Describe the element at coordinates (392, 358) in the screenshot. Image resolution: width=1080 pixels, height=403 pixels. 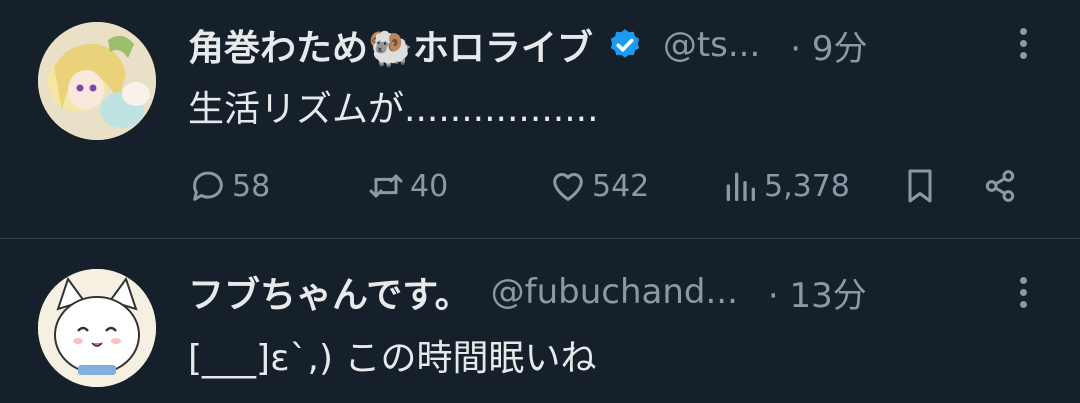
I see `tweet-text: [___]ε`,) この時間眠いね` at that location.